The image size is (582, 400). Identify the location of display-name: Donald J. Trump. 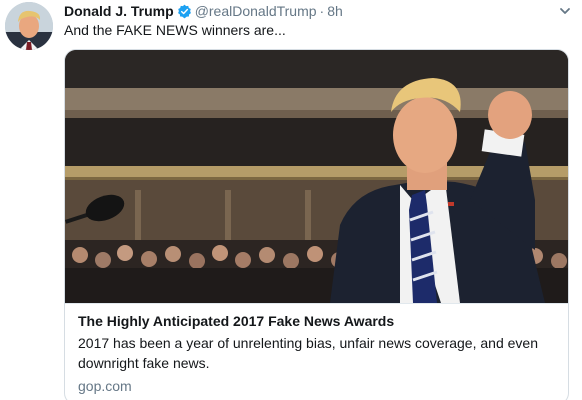
(119, 11).